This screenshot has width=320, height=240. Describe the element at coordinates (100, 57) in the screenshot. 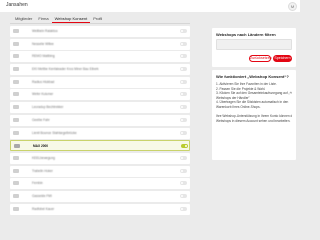

I see `webshop-row: REMO Mattbing` at that location.